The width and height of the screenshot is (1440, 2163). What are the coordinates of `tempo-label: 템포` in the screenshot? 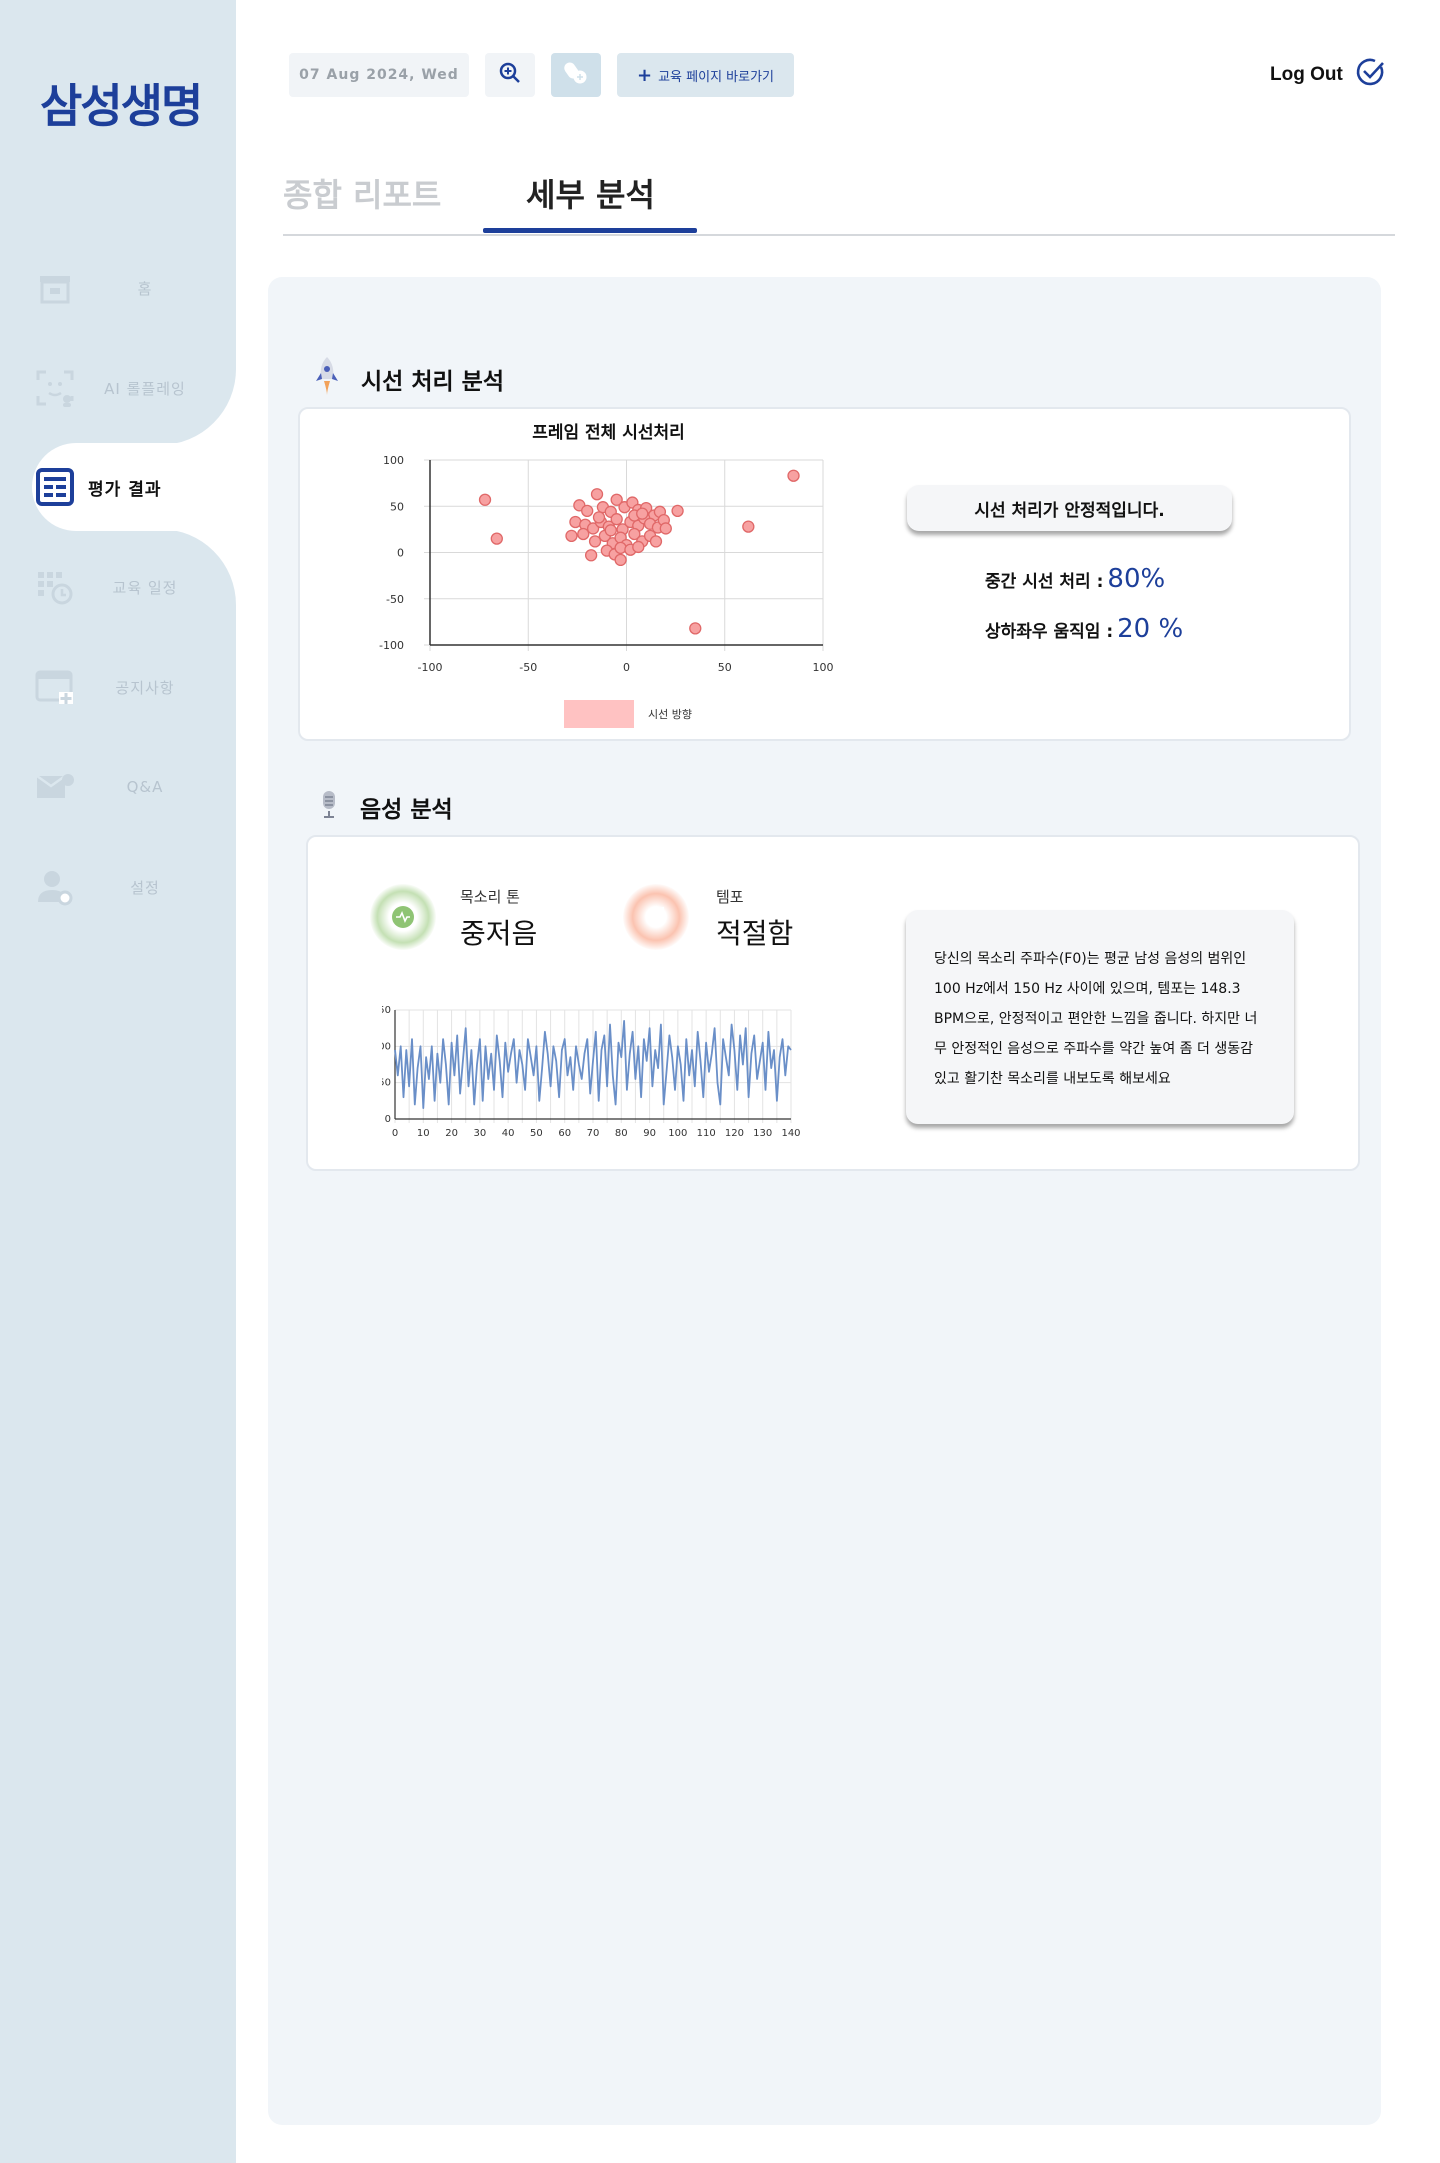 It's located at (730, 897).